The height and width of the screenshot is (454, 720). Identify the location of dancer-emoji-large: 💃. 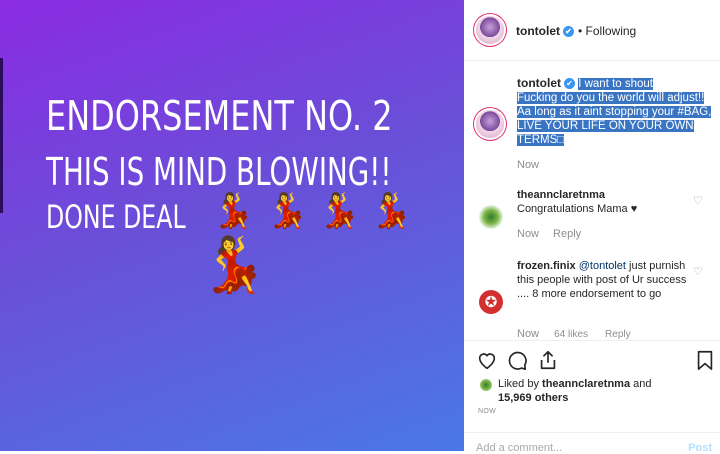
(234, 265).